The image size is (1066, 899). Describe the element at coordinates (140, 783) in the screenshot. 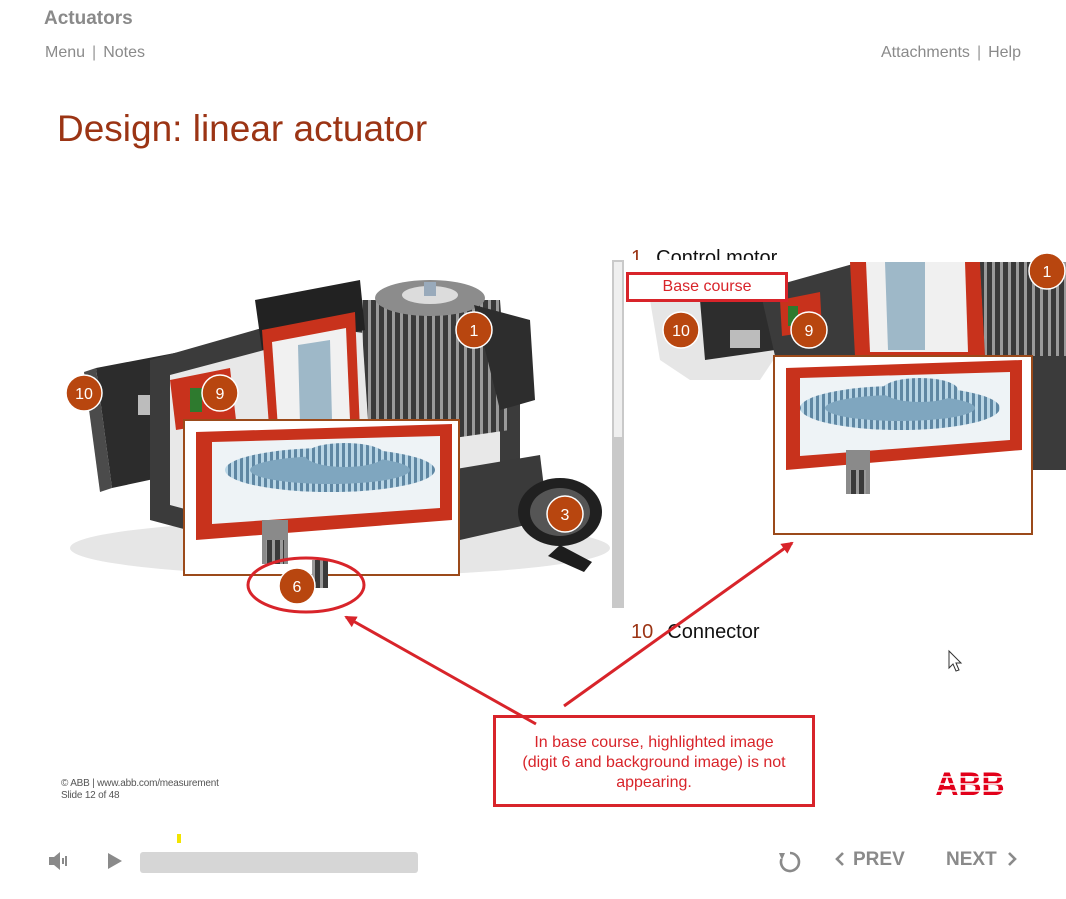

I see `copyright-text: © ABB | www.abb.com/measurement` at that location.